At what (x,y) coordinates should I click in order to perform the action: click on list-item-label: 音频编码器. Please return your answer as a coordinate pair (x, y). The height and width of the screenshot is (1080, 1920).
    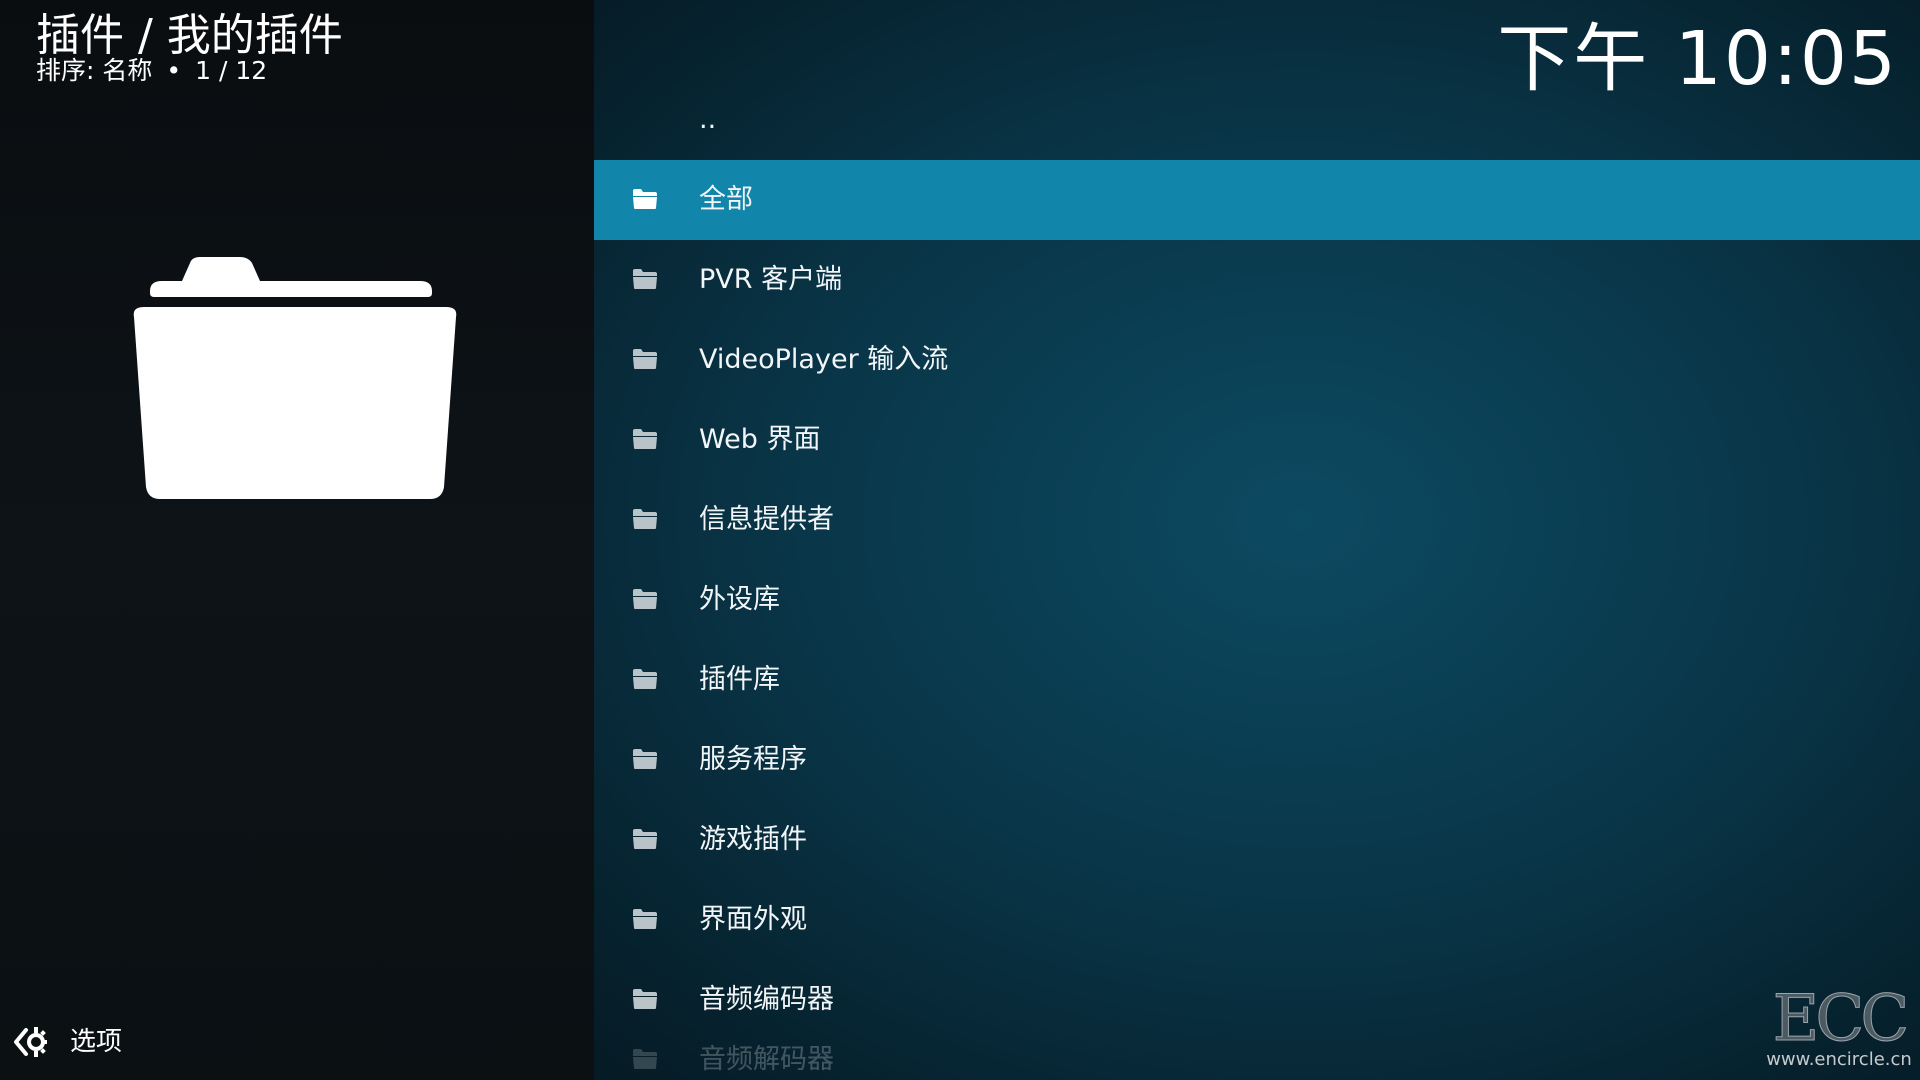
    Looking at the image, I should click on (766, 999).